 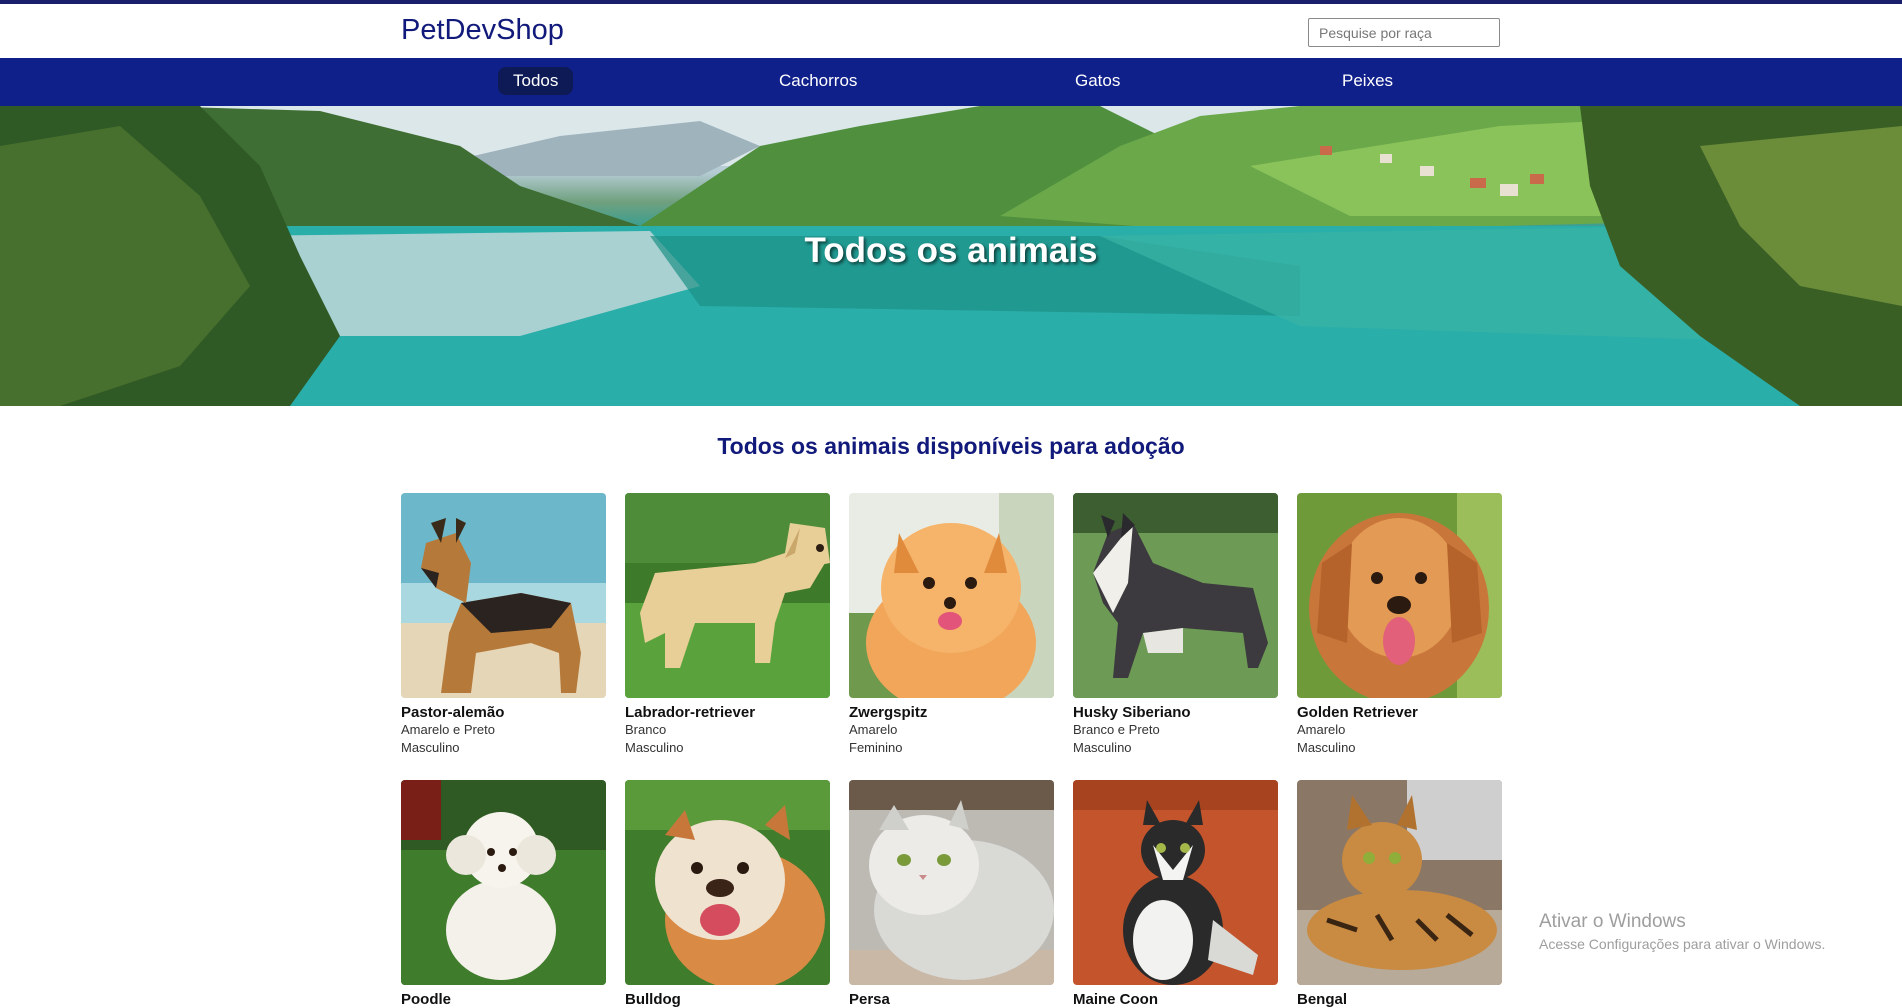 What do you see at coordinates (448, 729) in the screenshot?
I see `animal-color: Amarelo e Preto` at bounding box center [448, 729].